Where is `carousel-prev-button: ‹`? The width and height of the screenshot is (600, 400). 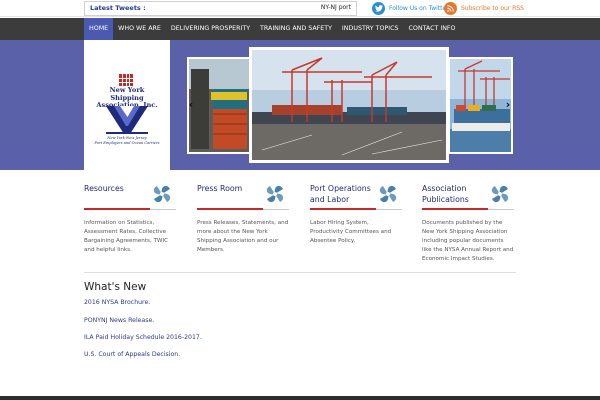
carousel-prev-button: ‹ is located at coordinates (191, 105).